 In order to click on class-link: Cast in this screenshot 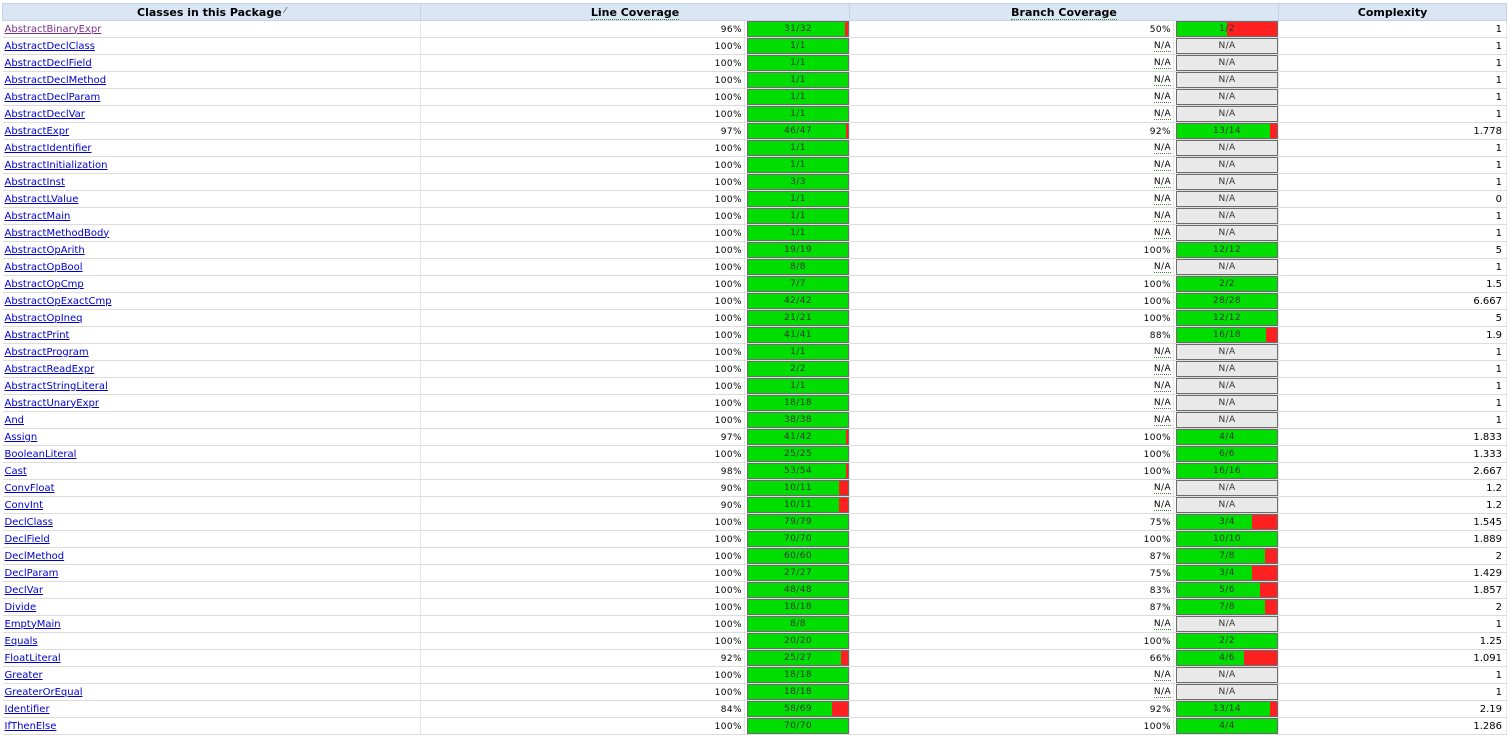, I will do `click(16, 471)`.